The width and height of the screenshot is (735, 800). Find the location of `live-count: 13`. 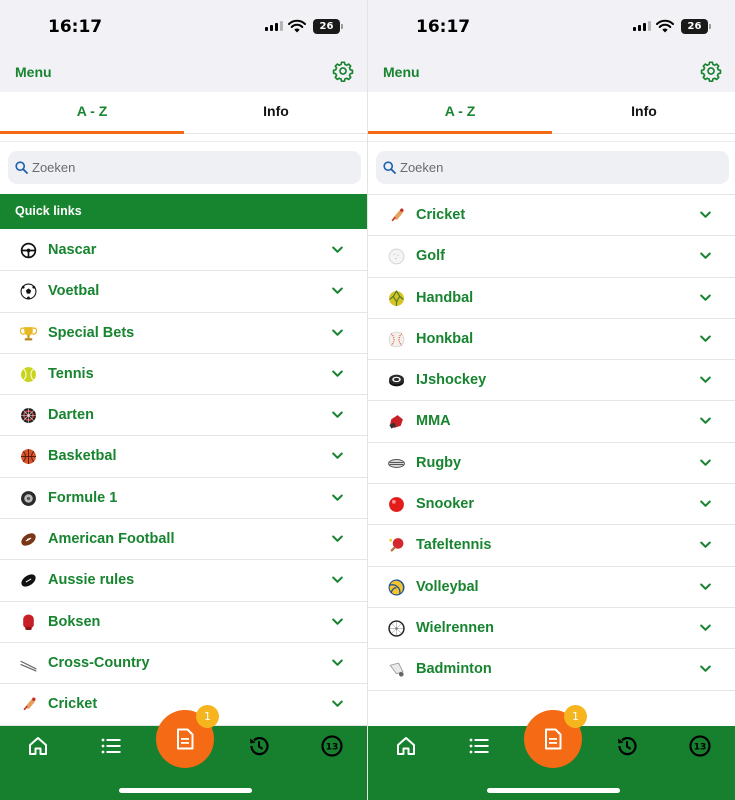

live-count: 13 is located at coordinates (332, 748).